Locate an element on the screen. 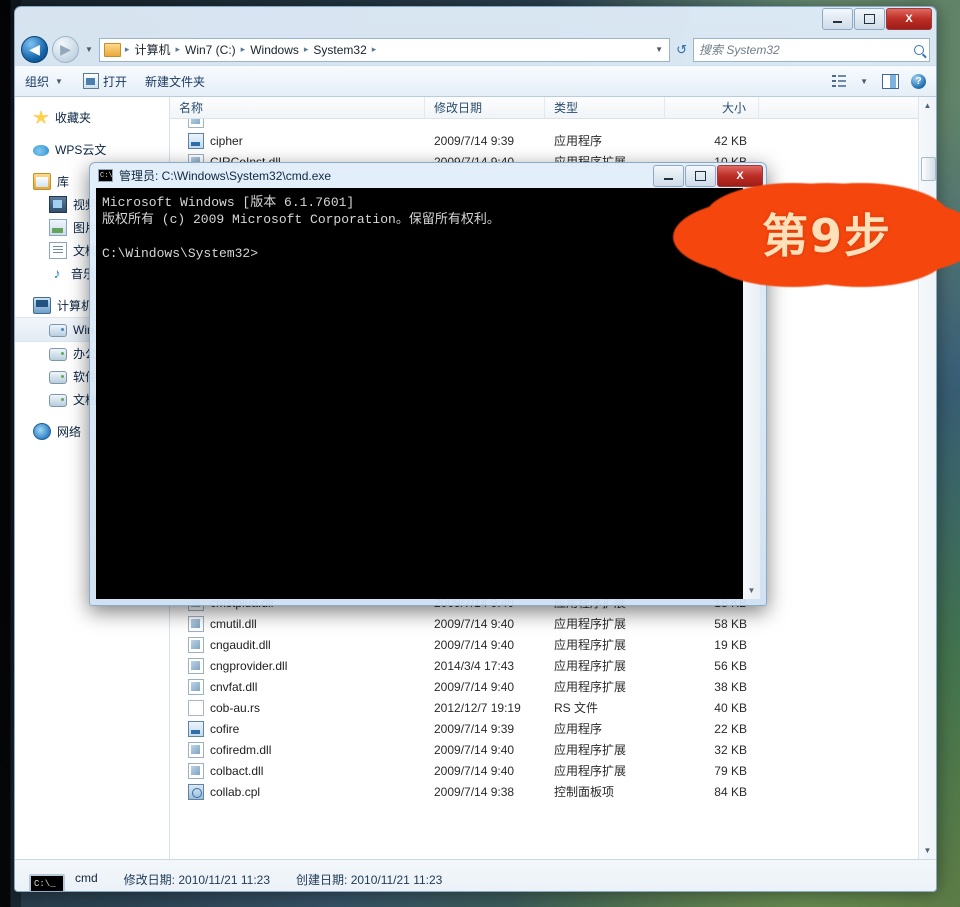 This screenshot has width=960, height=907. table-row: cngaudit.dll 2009/7/14 9:40 应用程序扩展 19 KB is located at coordinates (544, 644).